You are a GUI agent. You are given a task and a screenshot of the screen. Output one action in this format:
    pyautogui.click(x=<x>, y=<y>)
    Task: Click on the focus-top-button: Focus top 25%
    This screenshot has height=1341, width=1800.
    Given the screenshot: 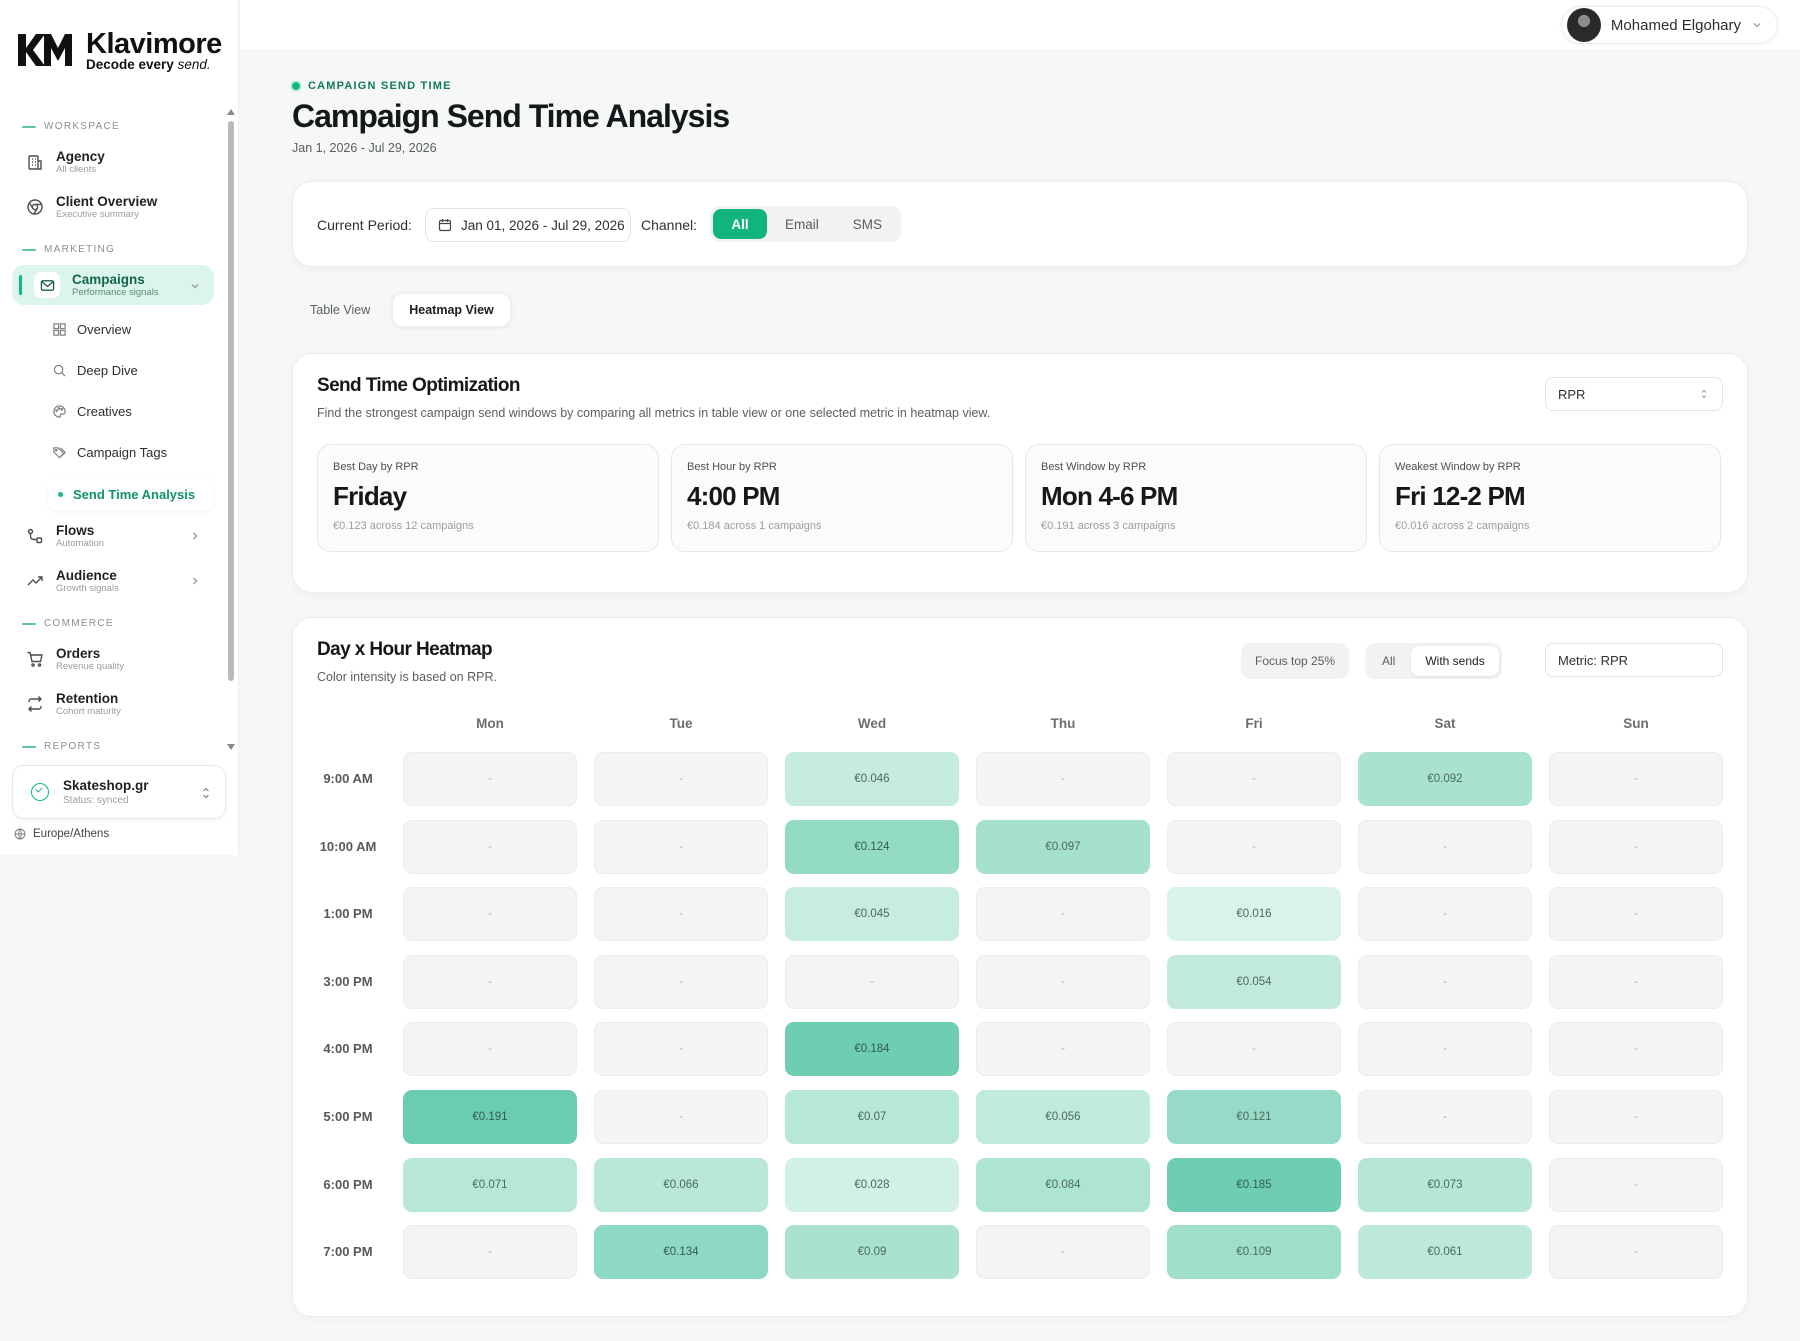 What is the action you would take?
    pyautogui.click(x=1295, y=661)
    